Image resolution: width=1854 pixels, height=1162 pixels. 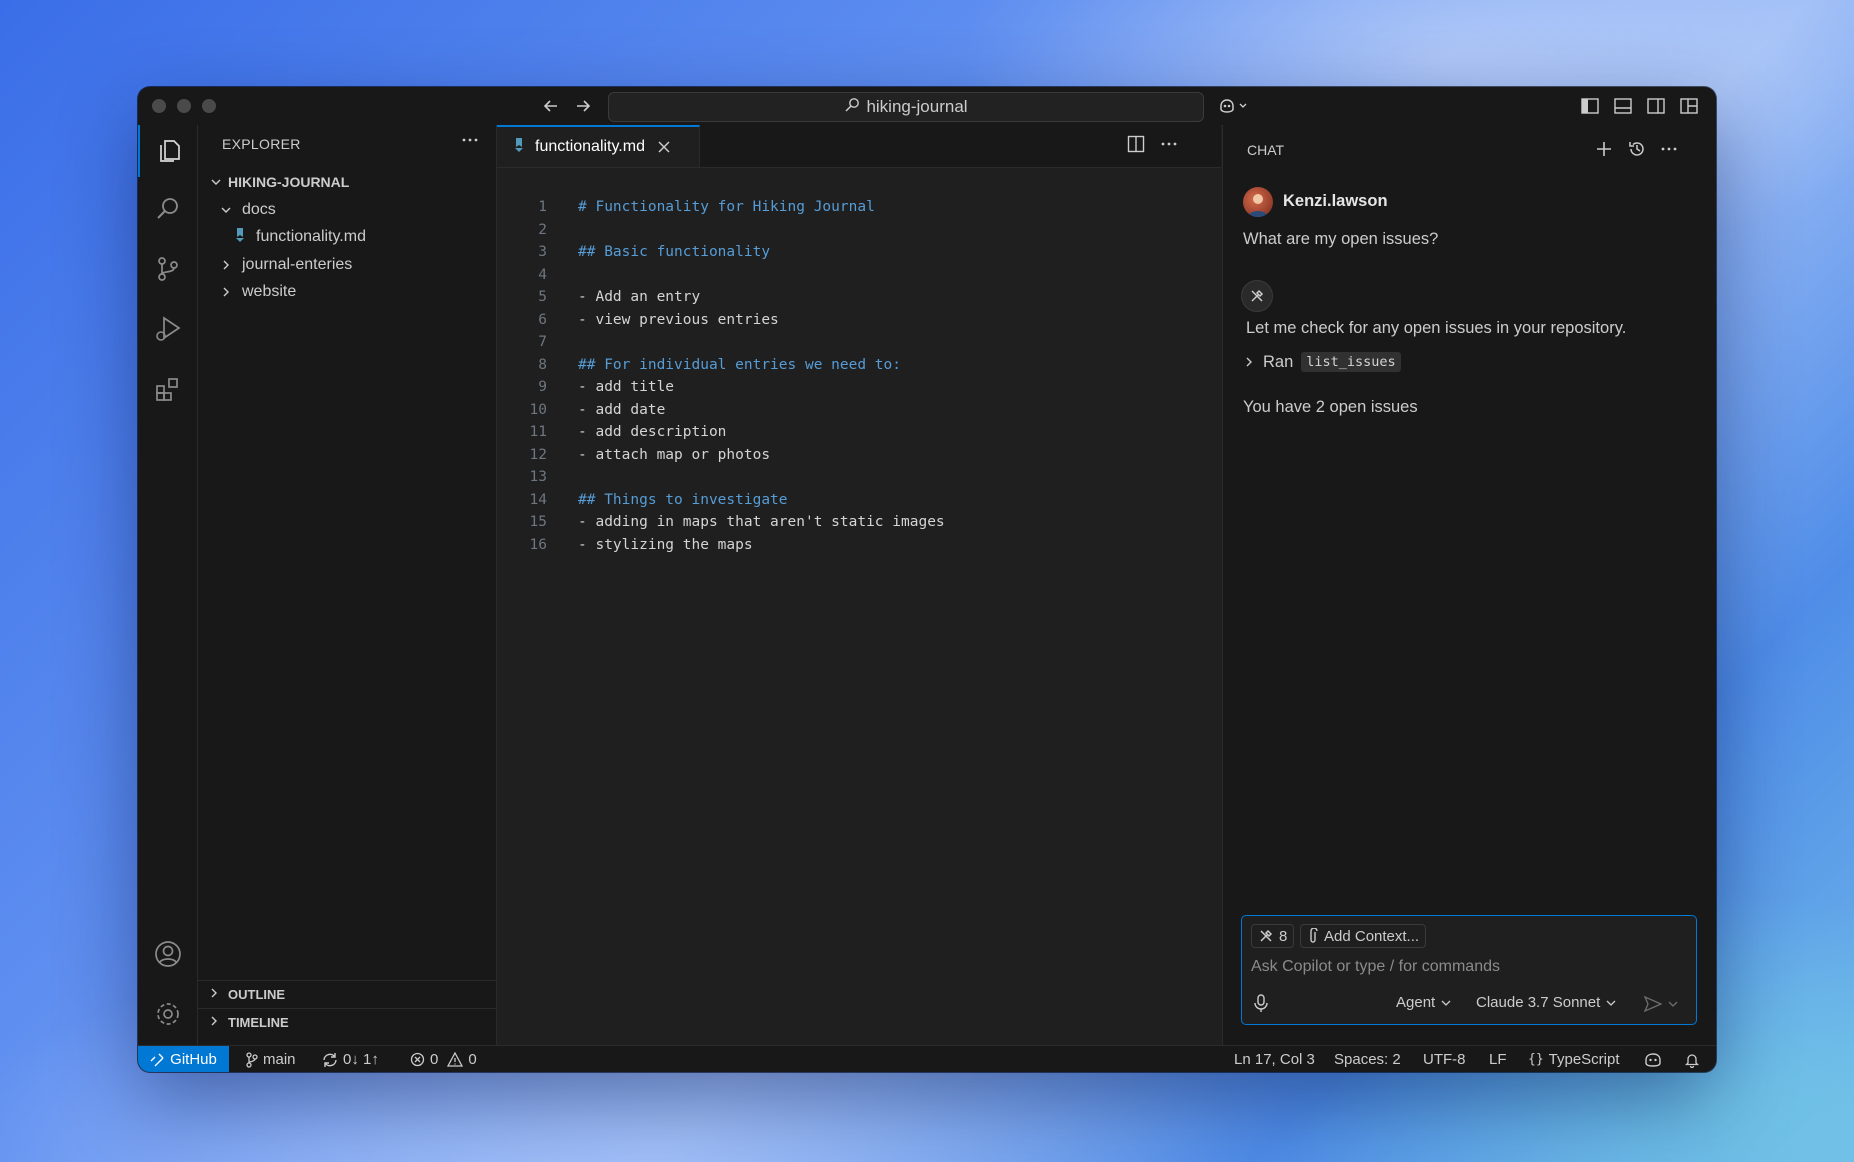 I want to click on language-mode: {} TypeScript, so click(x=1574, y=1059).